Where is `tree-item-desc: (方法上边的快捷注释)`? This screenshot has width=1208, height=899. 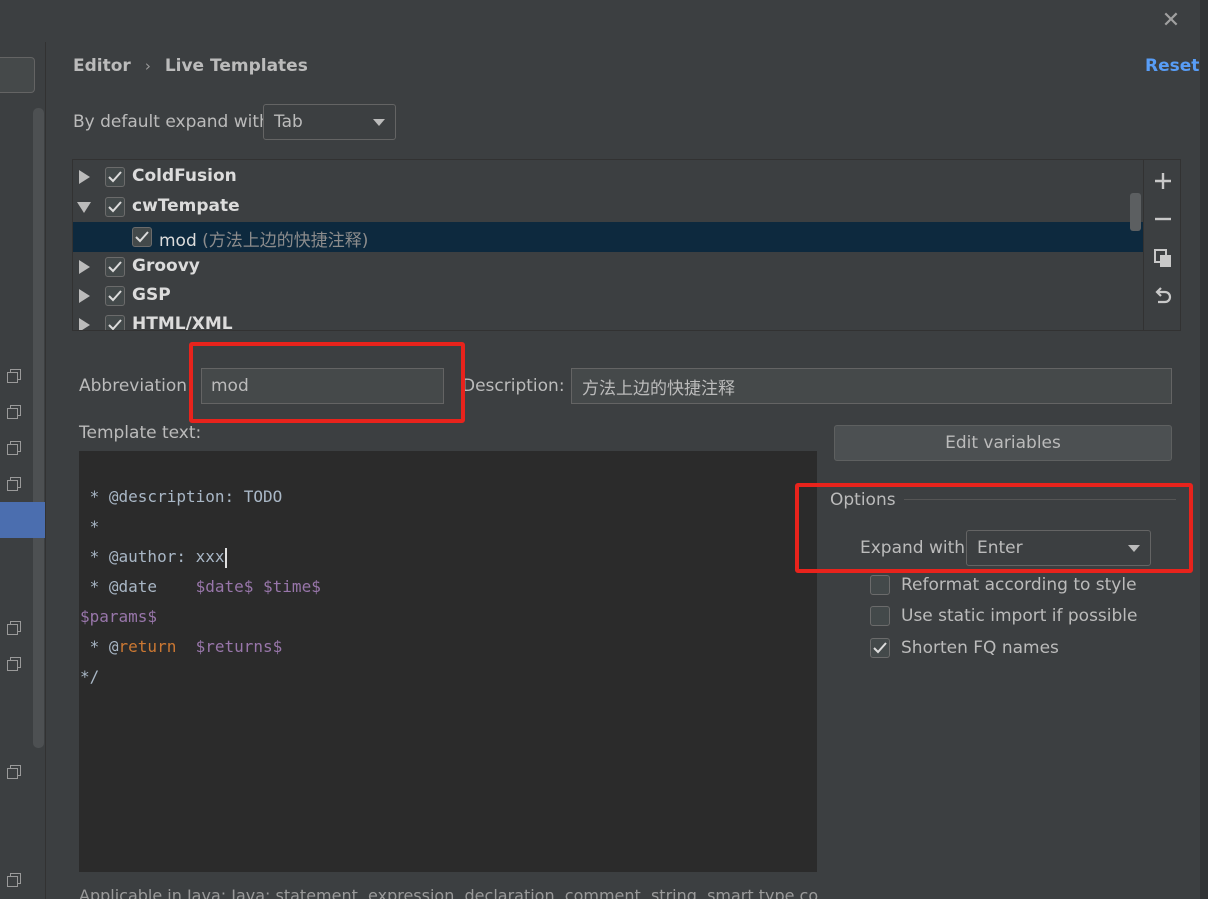 tree-item-desc: (方法上边的快捷注释) is located at coordinates (285, 241).